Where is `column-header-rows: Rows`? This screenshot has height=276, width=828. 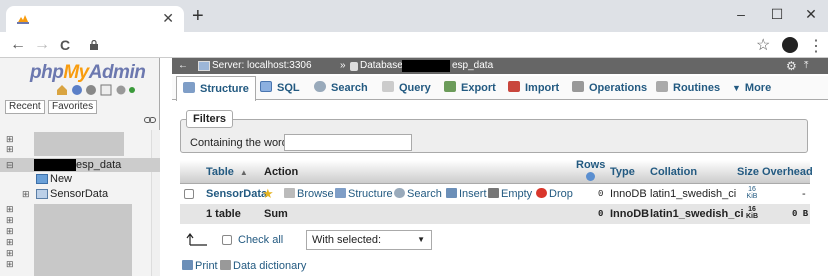
column-header-rows: Rows is located at coordinates (590, 172).